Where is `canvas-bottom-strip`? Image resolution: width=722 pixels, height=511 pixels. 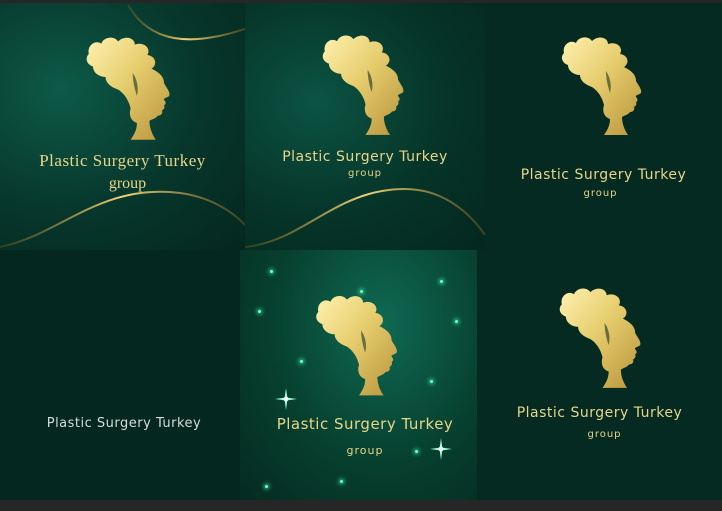 canvas-bottom-strip is located at coordinates (361, 505).